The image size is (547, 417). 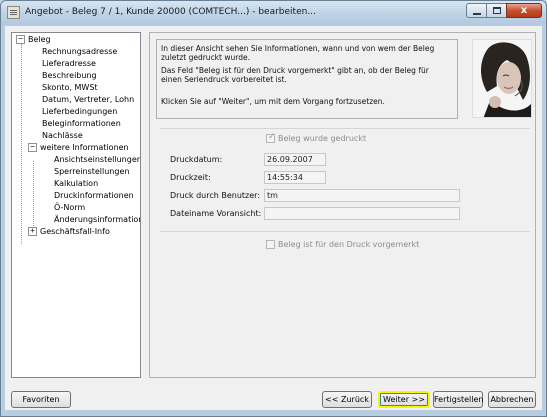 What do you see at coordinates (39, 39) in the screenshot?
I see `tree-node-label: Beleg` at bounding box center [39, 39].